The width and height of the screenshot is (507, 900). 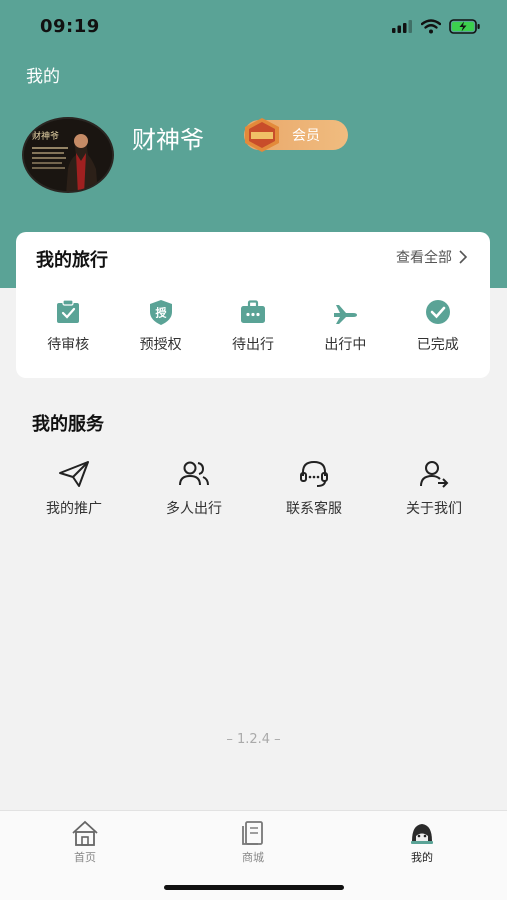 What do you see at coordinates (254, 488) in the screenshot?
I see `services-list: 我的推广 多人出行 联系客服 关于我们` at bounding box center [254, 488].